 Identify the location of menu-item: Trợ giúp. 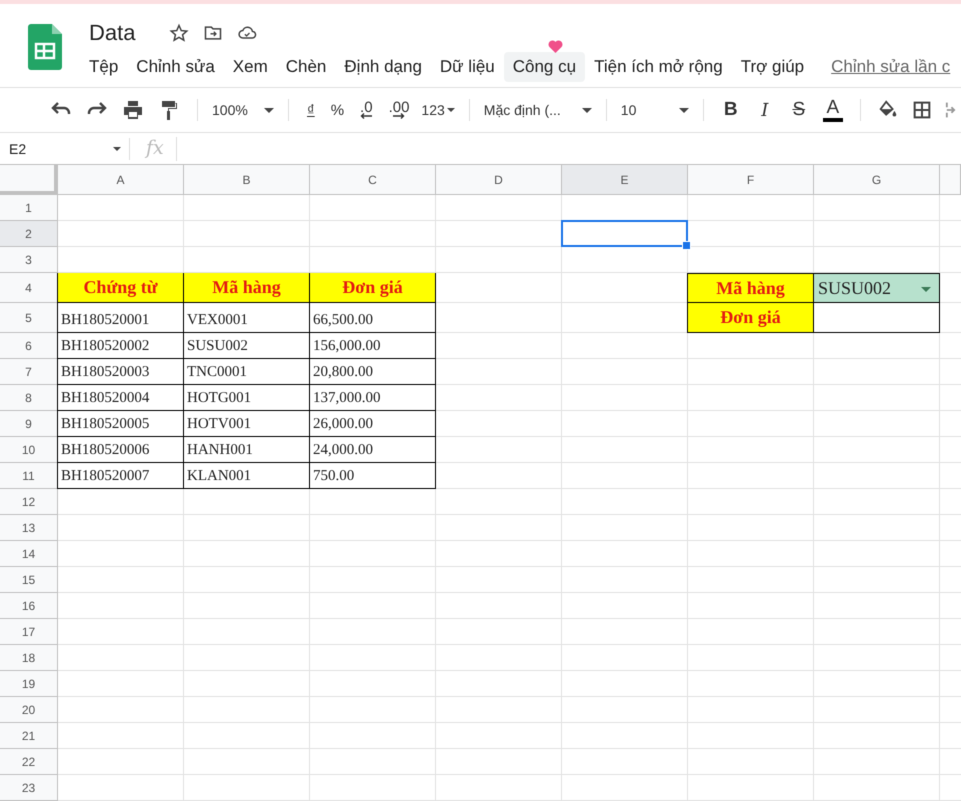
(773, 67).